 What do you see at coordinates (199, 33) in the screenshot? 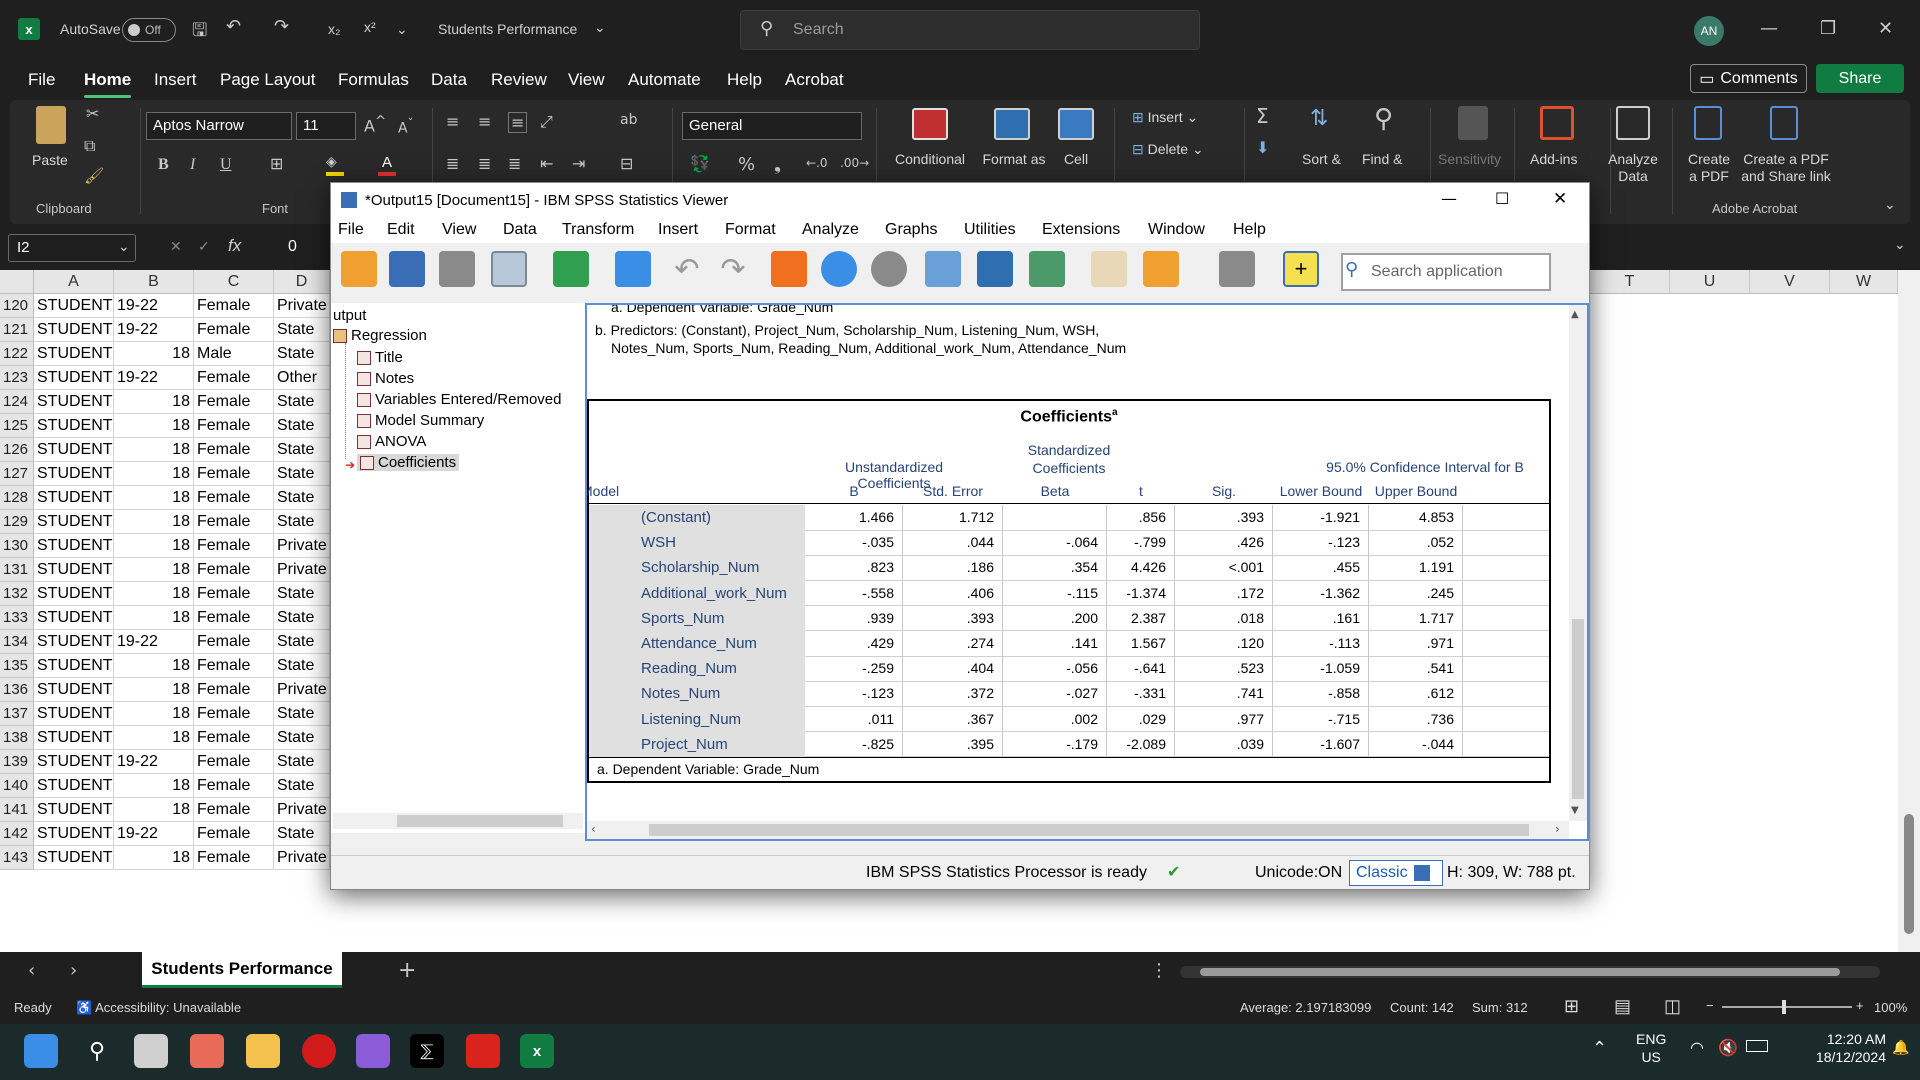
I see `save-icon: 🖫` at bounding box center [199, 33].